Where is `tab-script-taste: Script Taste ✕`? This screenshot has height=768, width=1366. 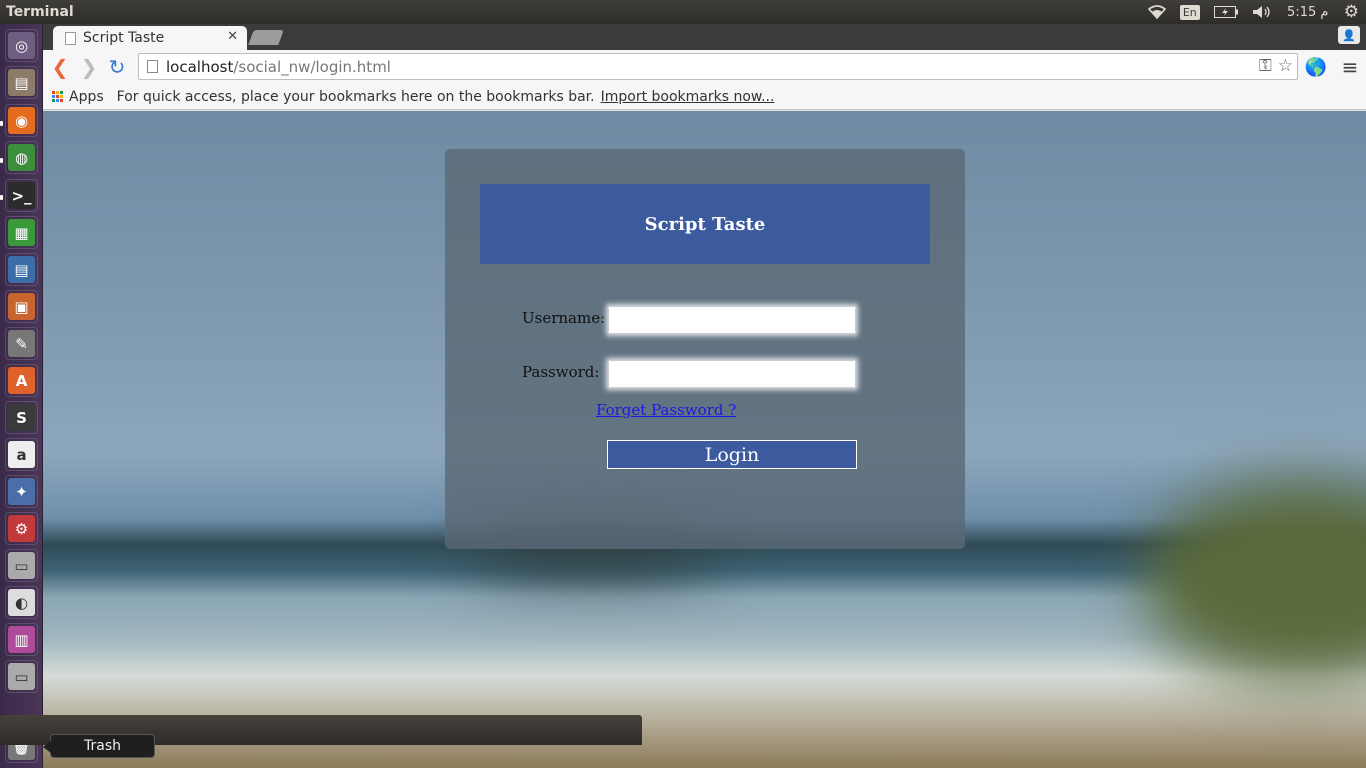 tab-script-taste: Script Taste ✕ is located at coordinates (150, 38).